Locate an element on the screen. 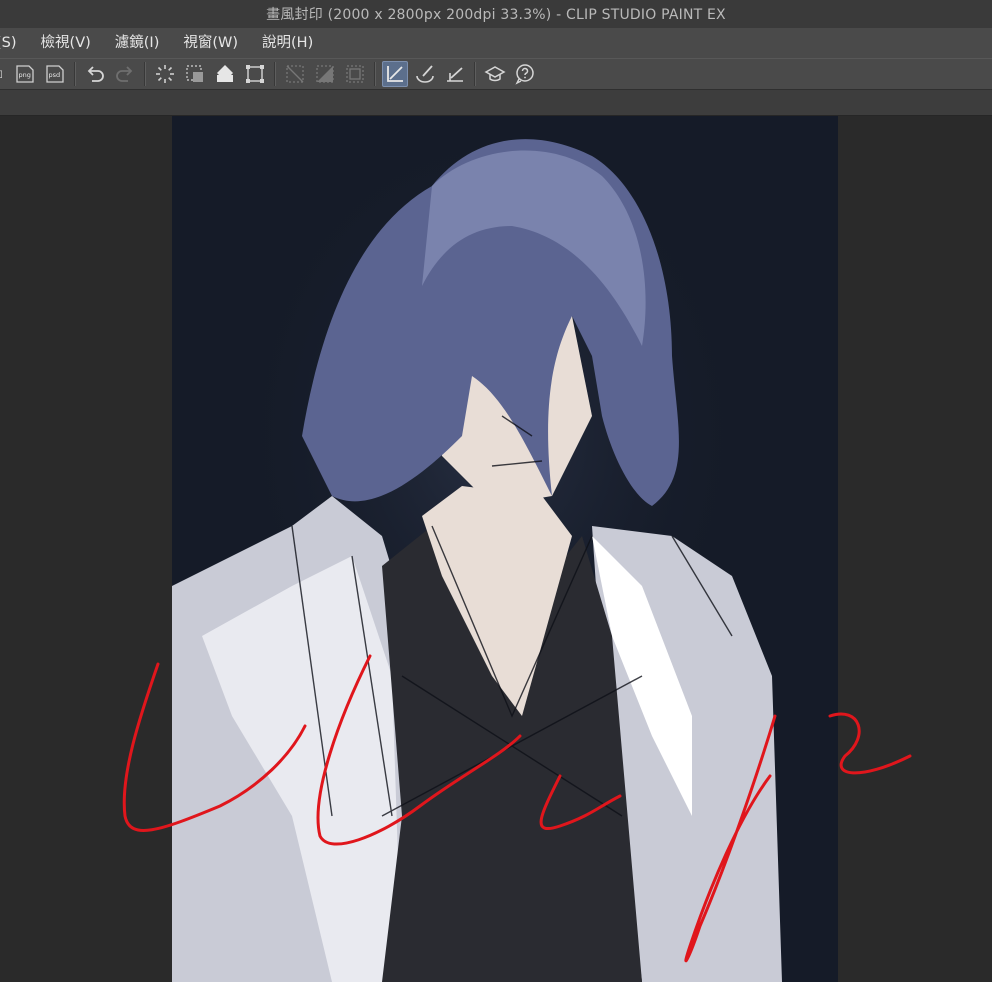  export-png-button: png is located at coordinates (25, 74).